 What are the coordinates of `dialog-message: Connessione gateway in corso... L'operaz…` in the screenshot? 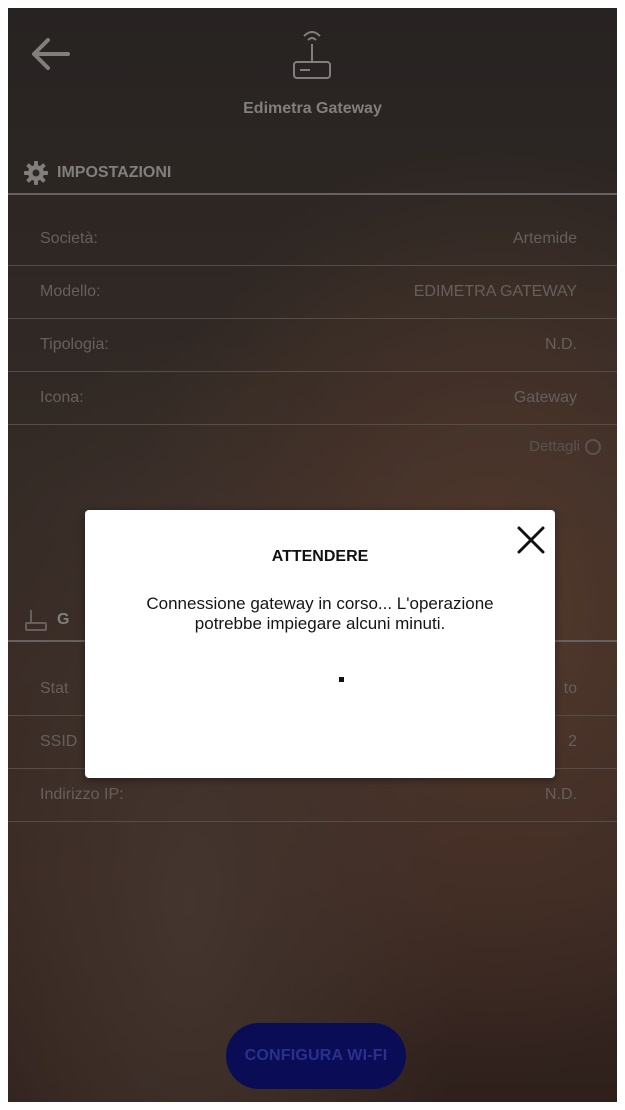 It's located at (320, 613).